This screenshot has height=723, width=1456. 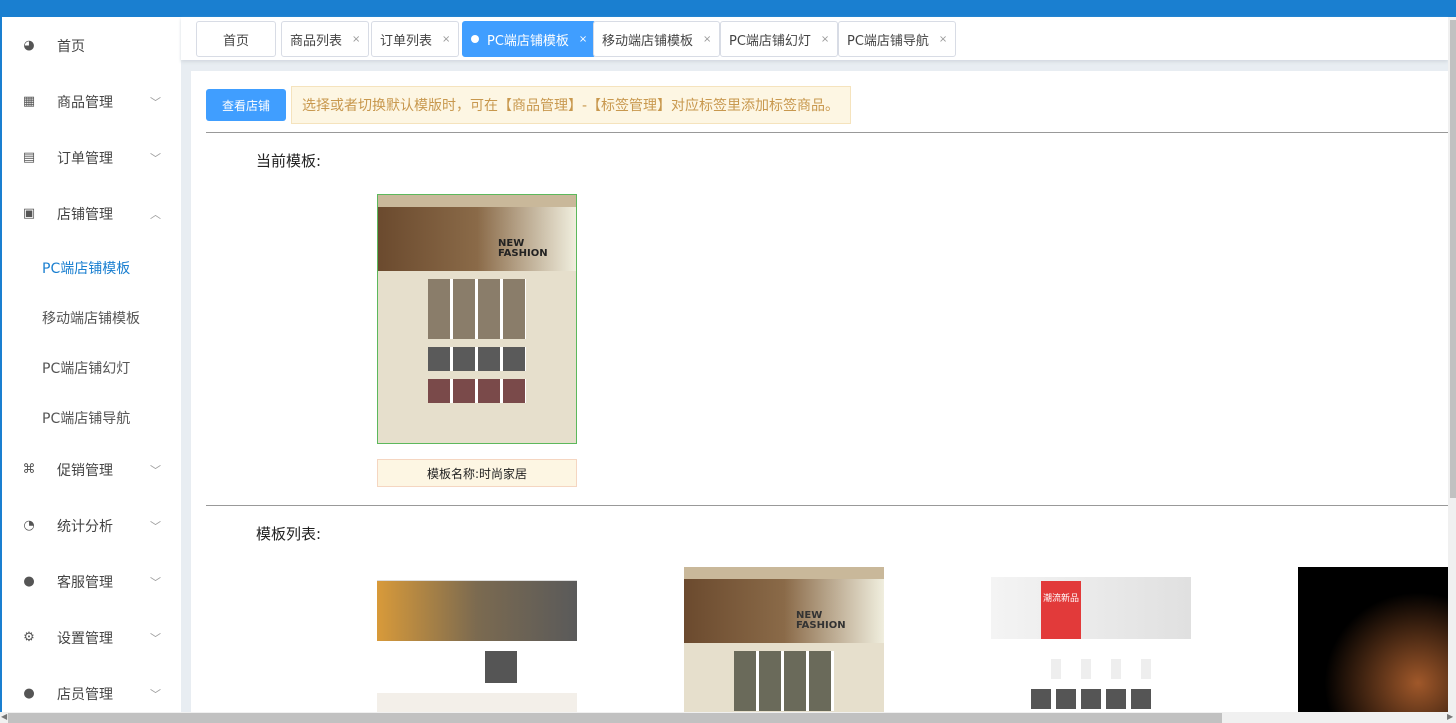 What do you see at coordinates (888, 41) in the screenshot?
I see `tab-label: PC端店铺导航` at bounding box center [888, 41].